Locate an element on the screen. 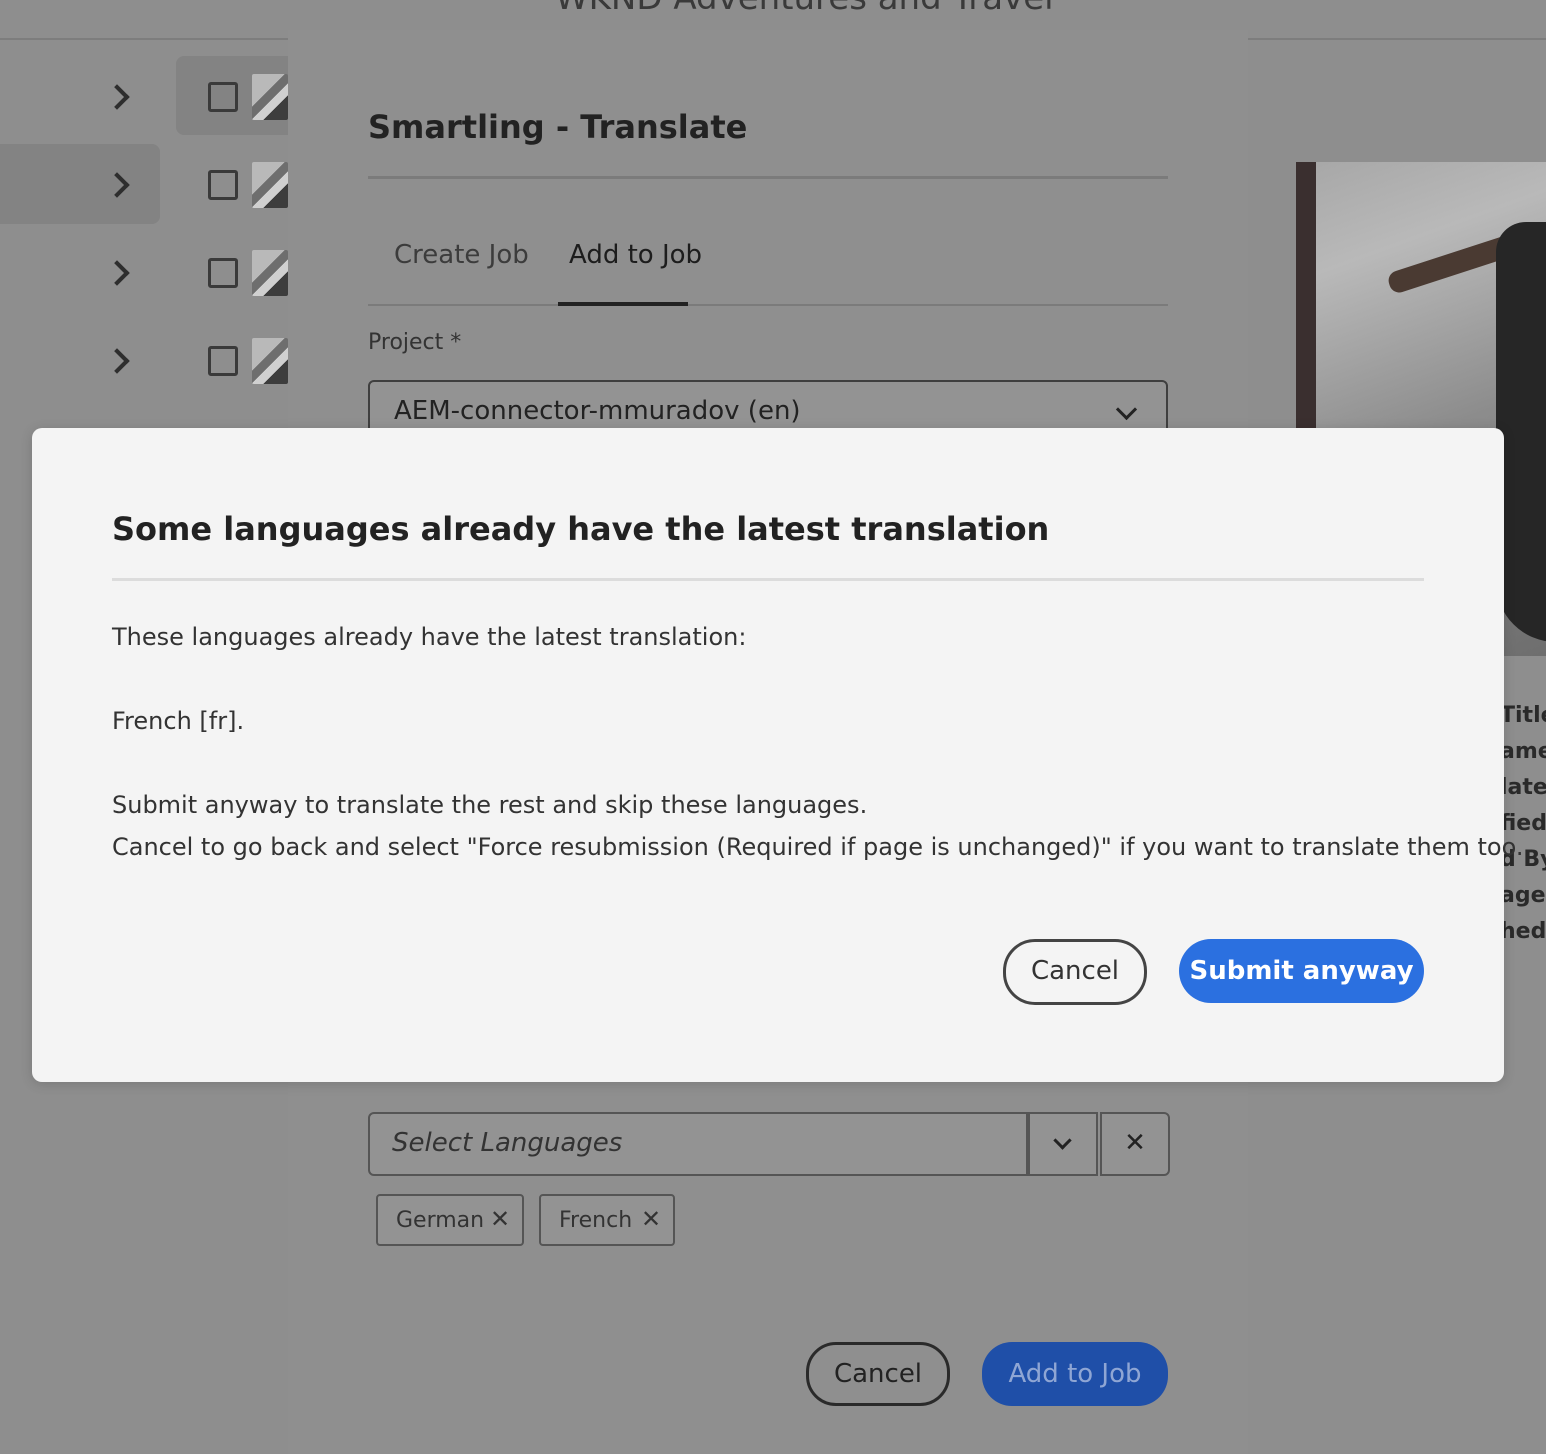 This screenshot has height=1454, width=1546. tab-add-to-job: Add to Job is located at coordinates (635, 255).